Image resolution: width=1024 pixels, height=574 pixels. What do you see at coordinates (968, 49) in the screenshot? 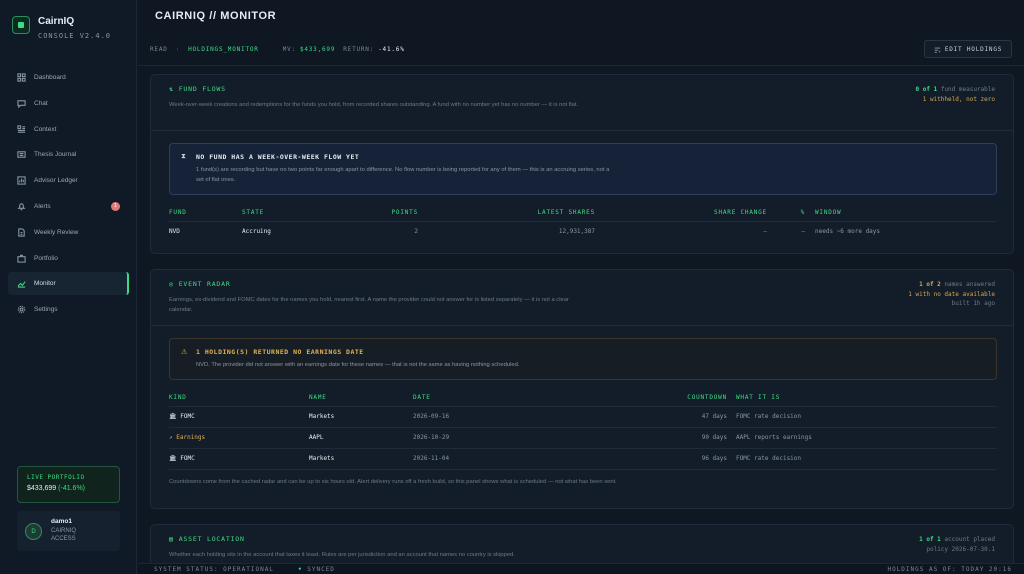
I see `edit-holdings-button: EDIT HOLDINGS` at bounding box center [968, 49].